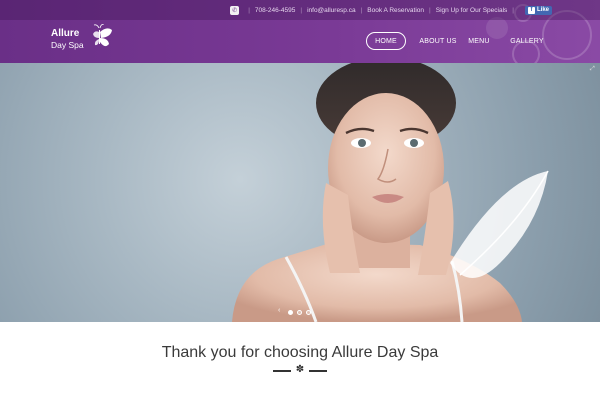 The image size is (600, 400). What do you see at coordinates (438, 41) in the screenshot?
I see `nav-about-us: ABOUT US` at bounding box center [438, 41].